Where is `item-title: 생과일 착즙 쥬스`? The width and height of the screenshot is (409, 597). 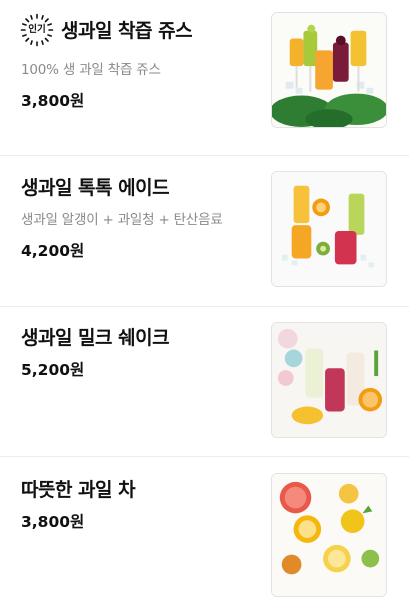
item-title: 생과일 착즙 쥬스 is located at coordinates (127, 31).